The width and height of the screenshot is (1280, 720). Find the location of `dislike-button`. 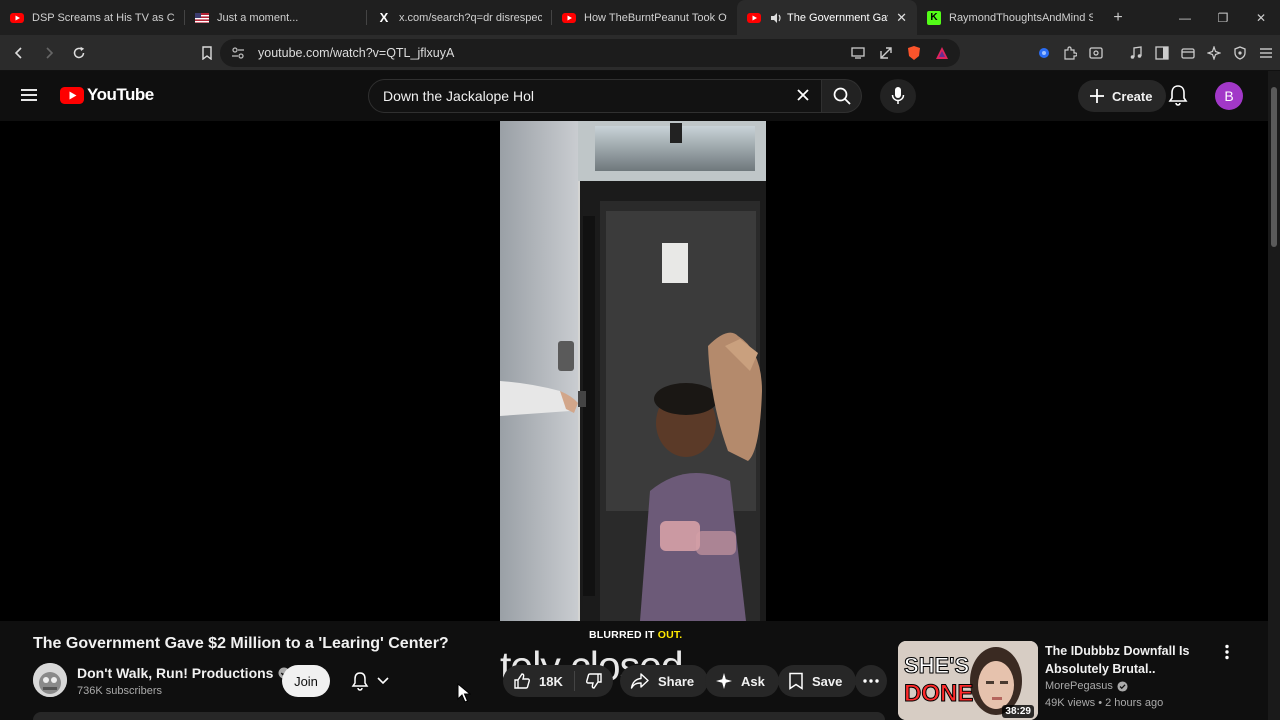

dislike-button is located at coordinates (594, 681).